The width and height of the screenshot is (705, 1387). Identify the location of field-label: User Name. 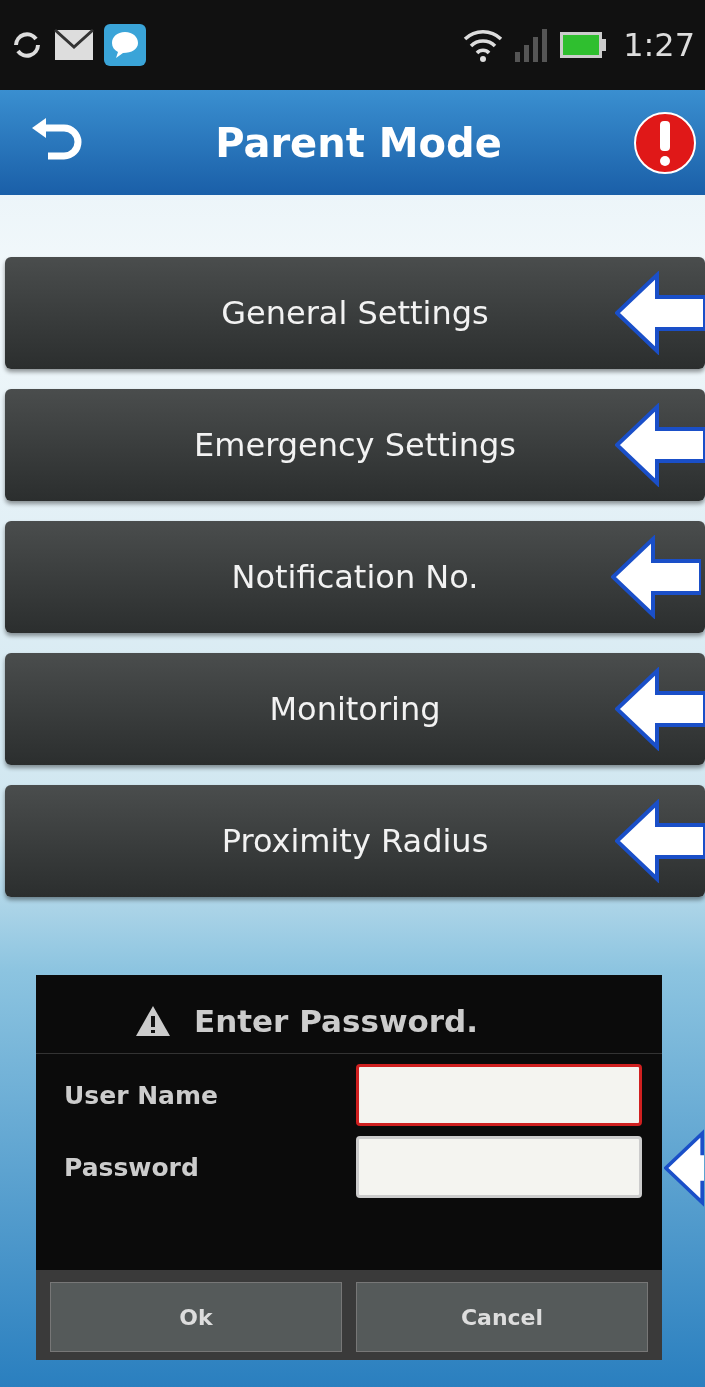
(141, 1095).